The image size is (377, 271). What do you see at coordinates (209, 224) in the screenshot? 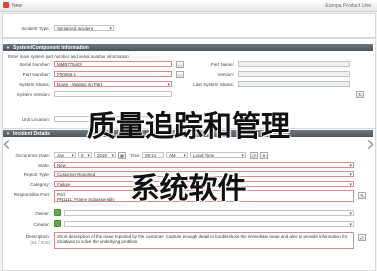
I see `creator-select` at bounding box center [209, 224].